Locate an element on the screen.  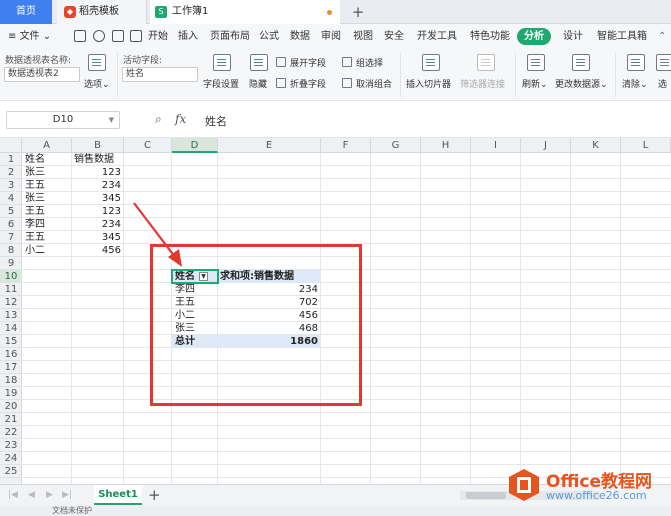
pivot-name-input: 数据透视表2 is located at coordinates (42, 74).